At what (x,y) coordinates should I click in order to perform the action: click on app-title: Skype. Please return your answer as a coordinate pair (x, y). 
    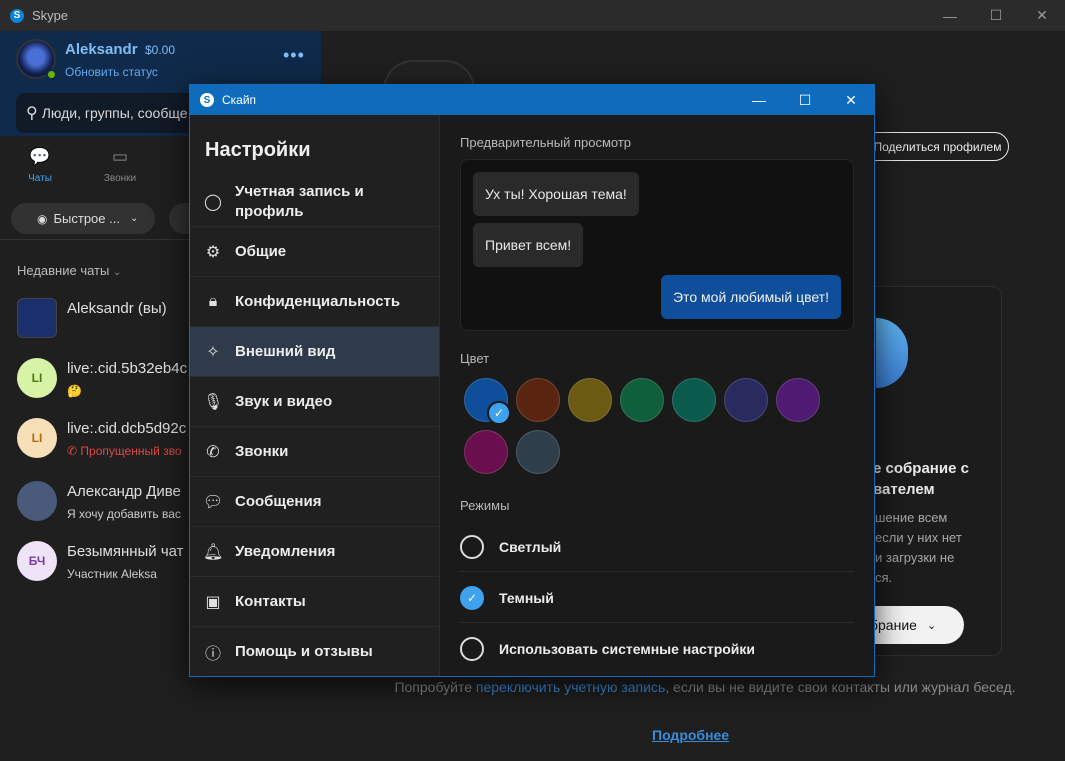
    Looking at the image, I should click on (50, 15).